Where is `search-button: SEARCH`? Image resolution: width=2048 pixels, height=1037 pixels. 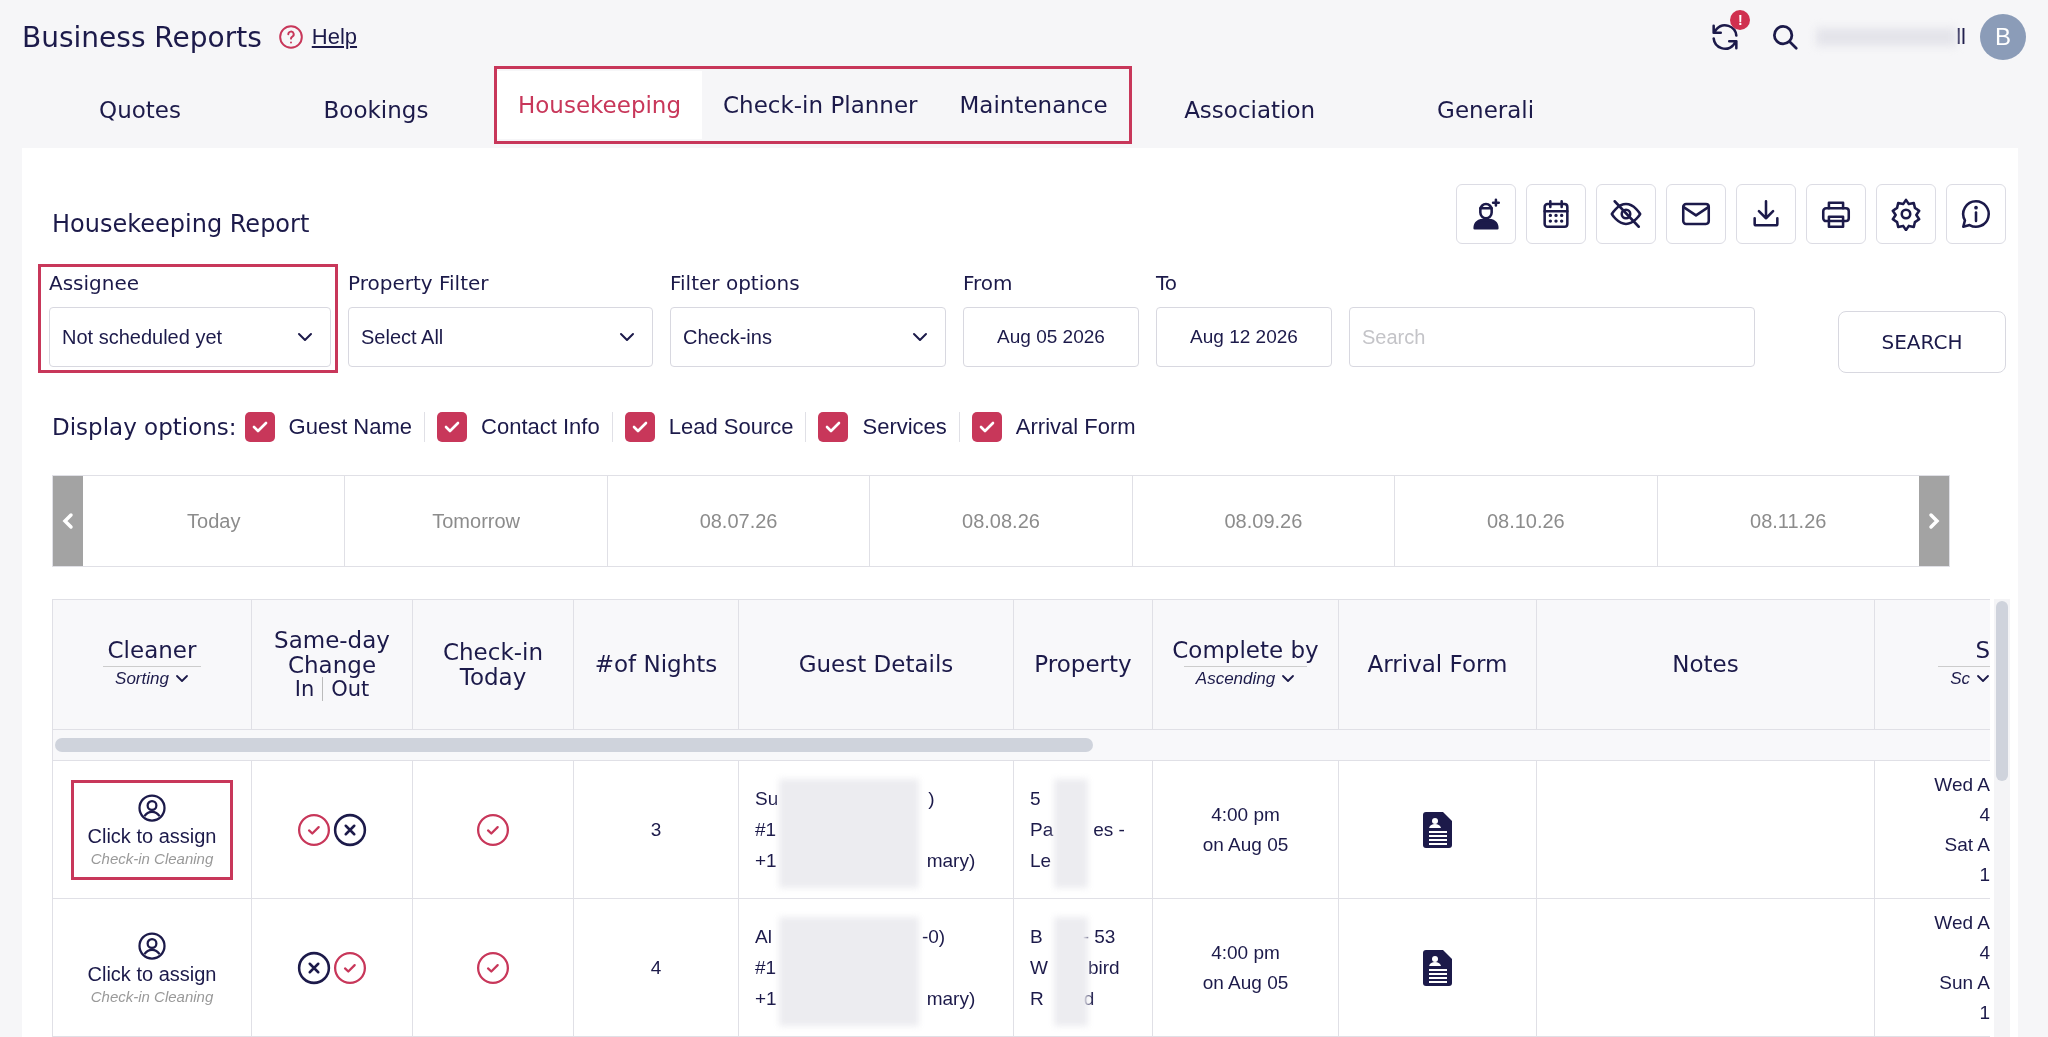 search-button: SEARCH is located at coordinates (1922, 342).